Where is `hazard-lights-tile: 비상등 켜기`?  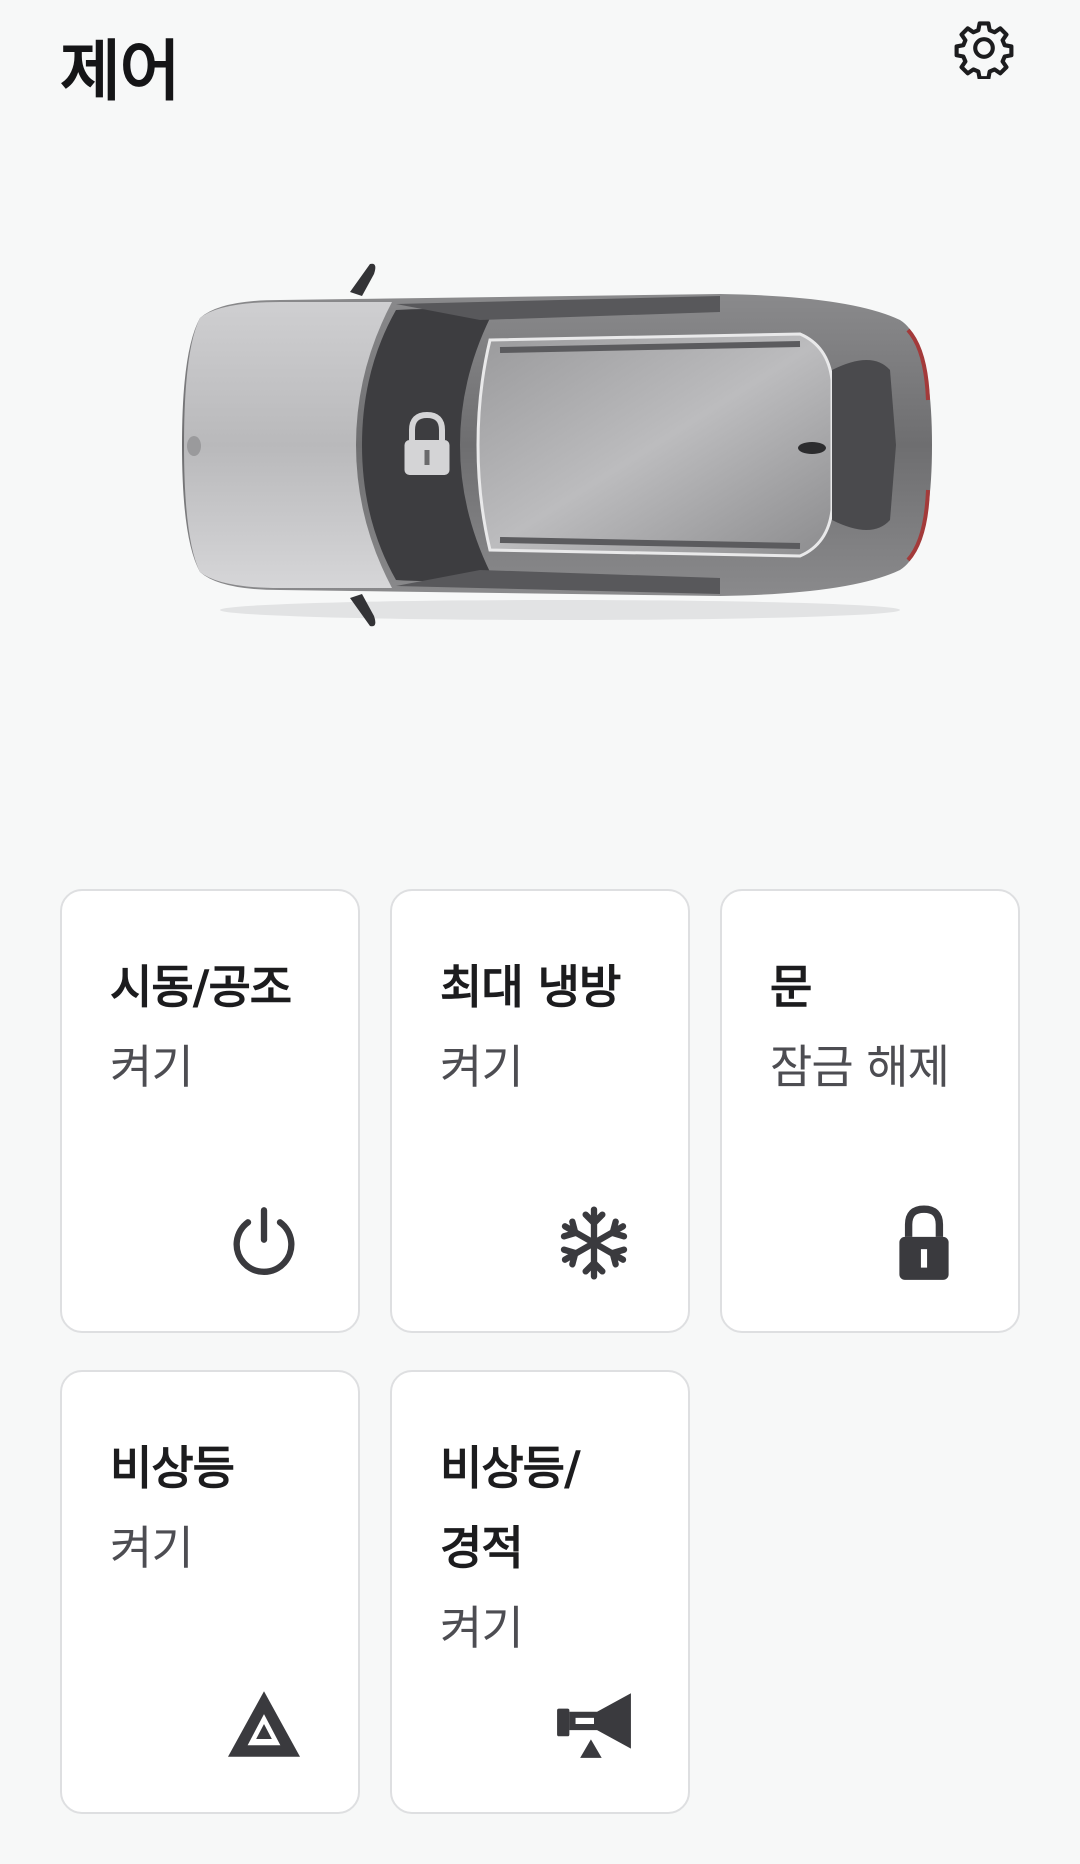
hazard-lights-tile: 비상등 켜기 is located at coordinates (210, 1592).